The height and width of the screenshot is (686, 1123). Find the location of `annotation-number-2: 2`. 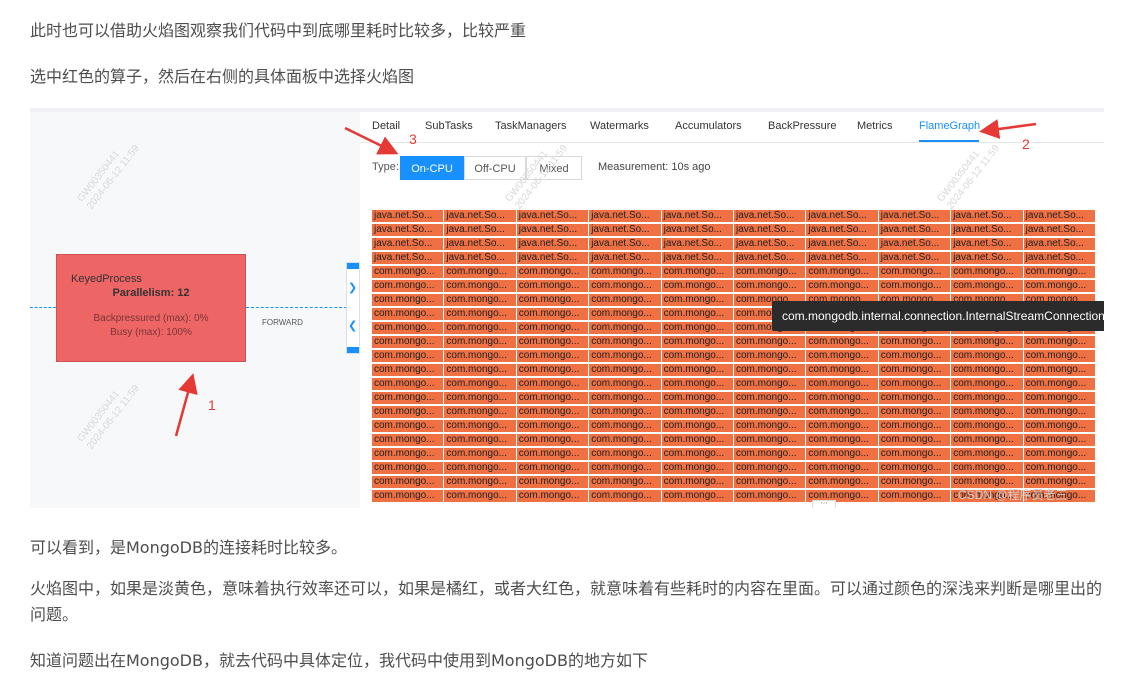

annotation-number-2: 2 is located at coordinates (1026, 144).